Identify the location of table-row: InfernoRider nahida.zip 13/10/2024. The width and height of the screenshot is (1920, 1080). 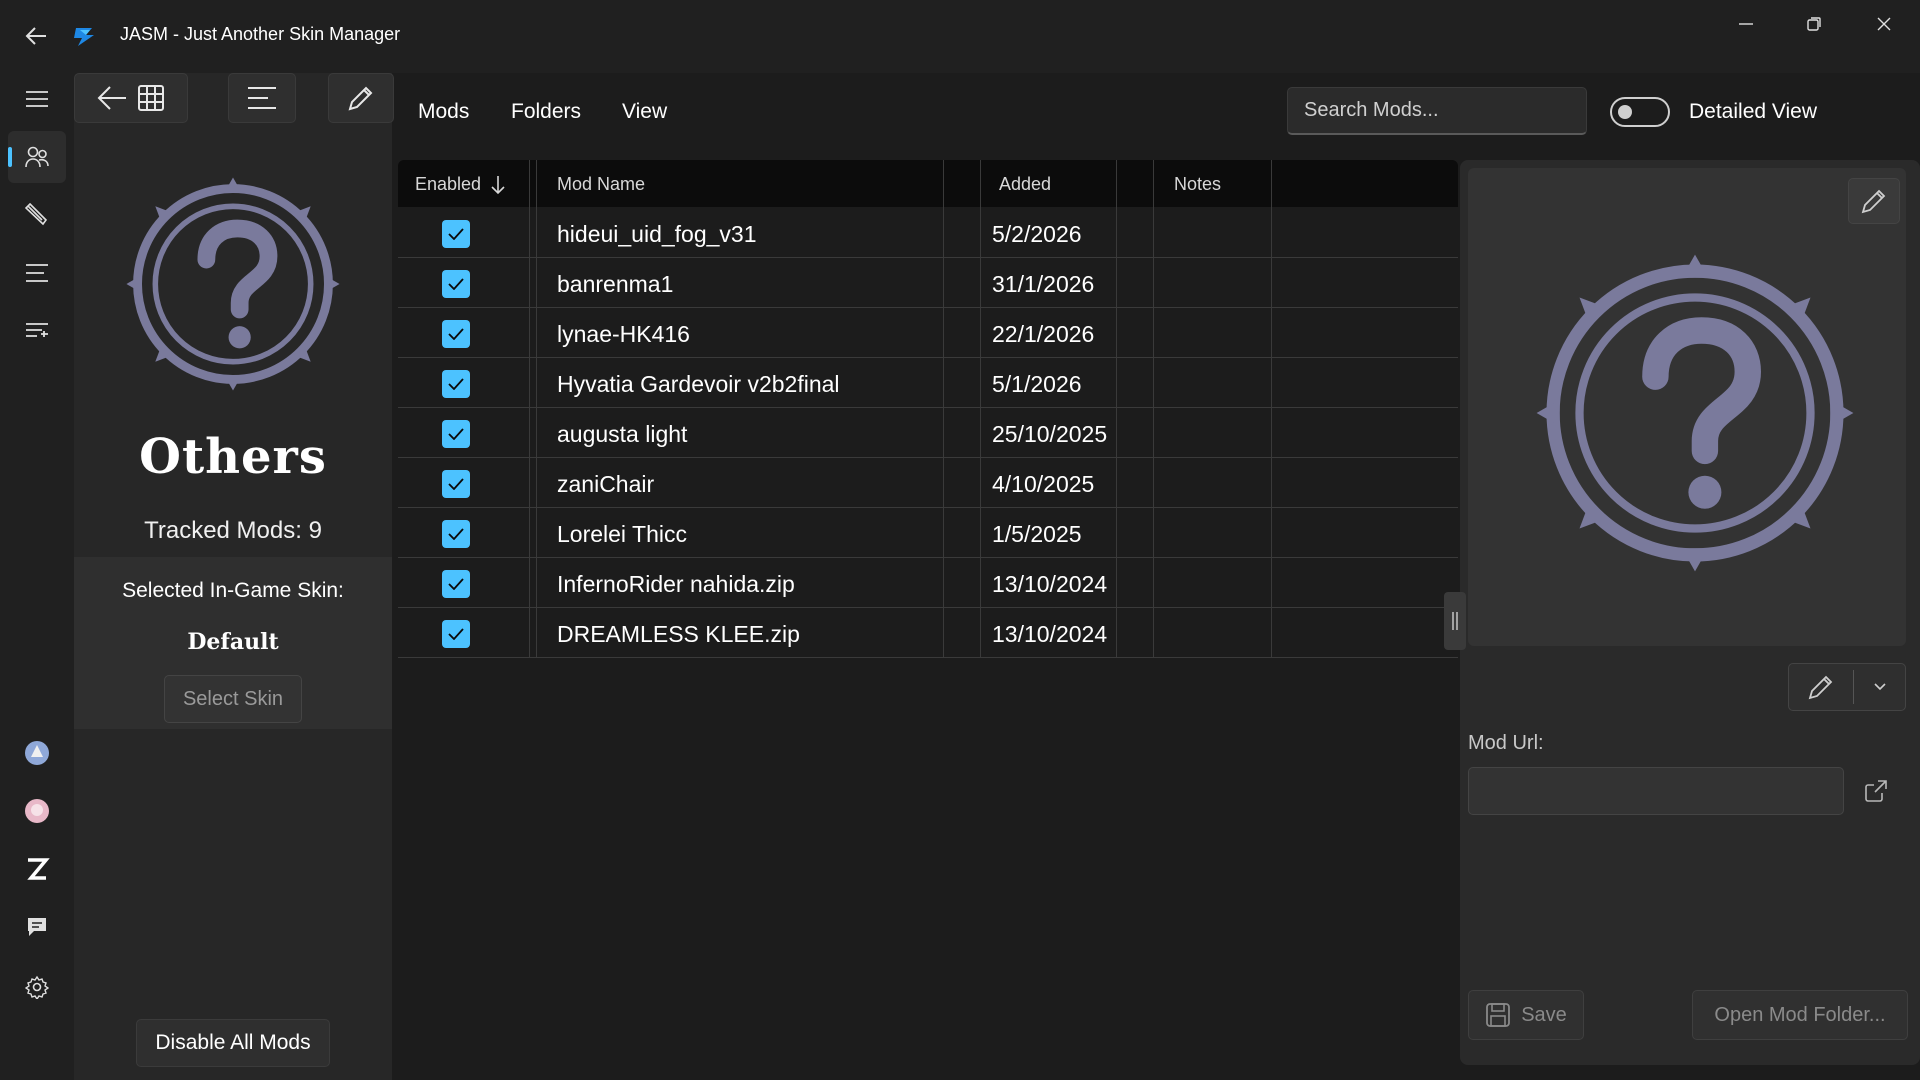
(928, 583).